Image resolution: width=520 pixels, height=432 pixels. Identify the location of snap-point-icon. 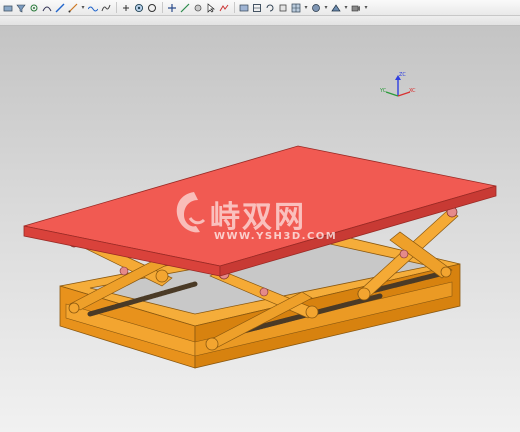
(34, 8).